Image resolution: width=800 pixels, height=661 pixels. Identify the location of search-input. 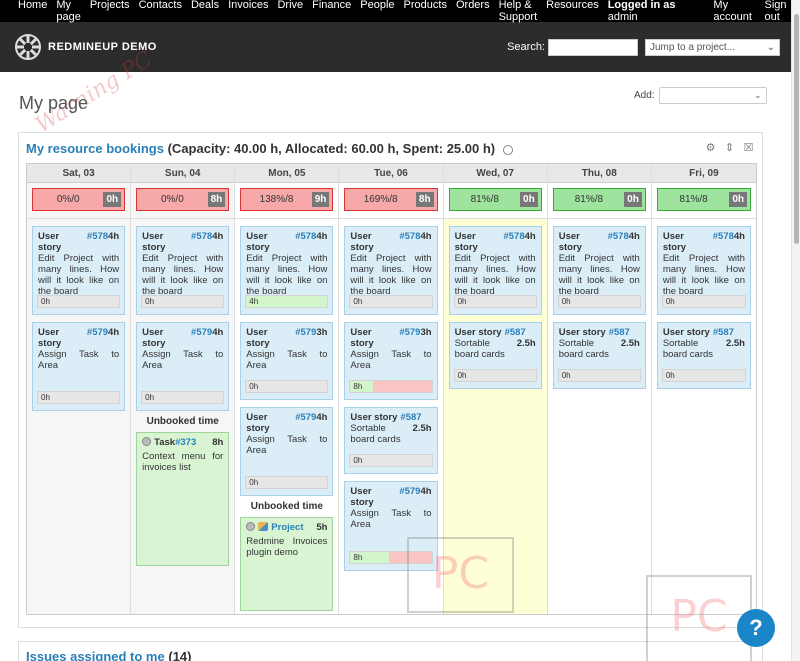
(593, 47).